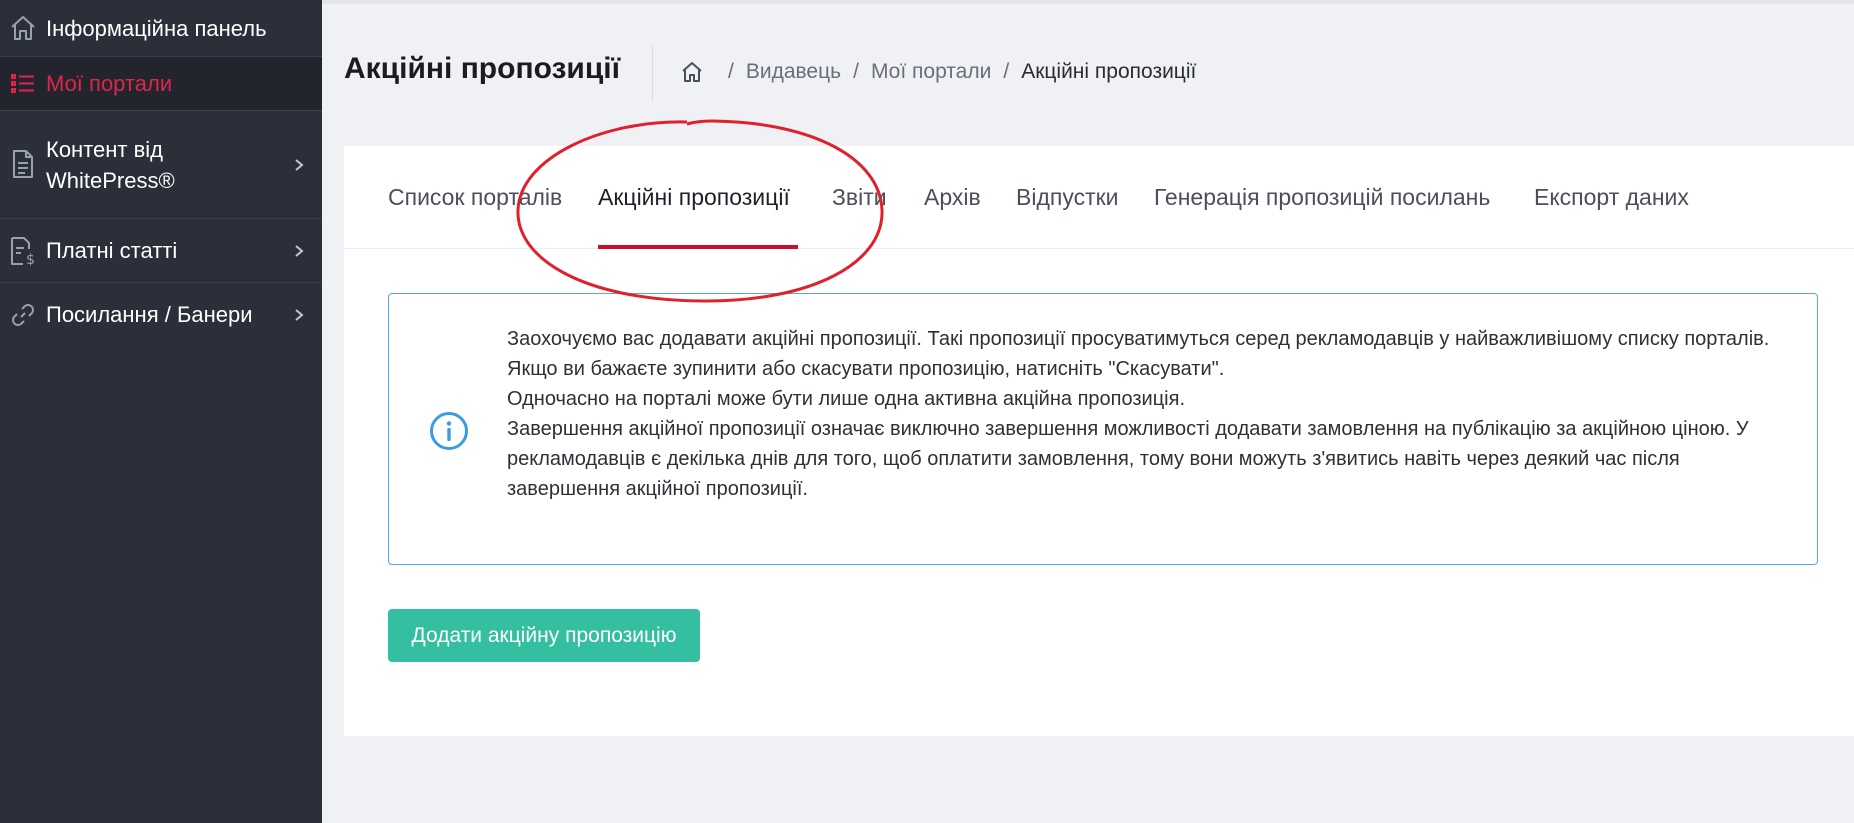 This screenshot has width=1854, height=823. Describe the element at coordinates (105, 149) in the screenshot. I see `sidebar-item-label-line1: Контент від` at that location.